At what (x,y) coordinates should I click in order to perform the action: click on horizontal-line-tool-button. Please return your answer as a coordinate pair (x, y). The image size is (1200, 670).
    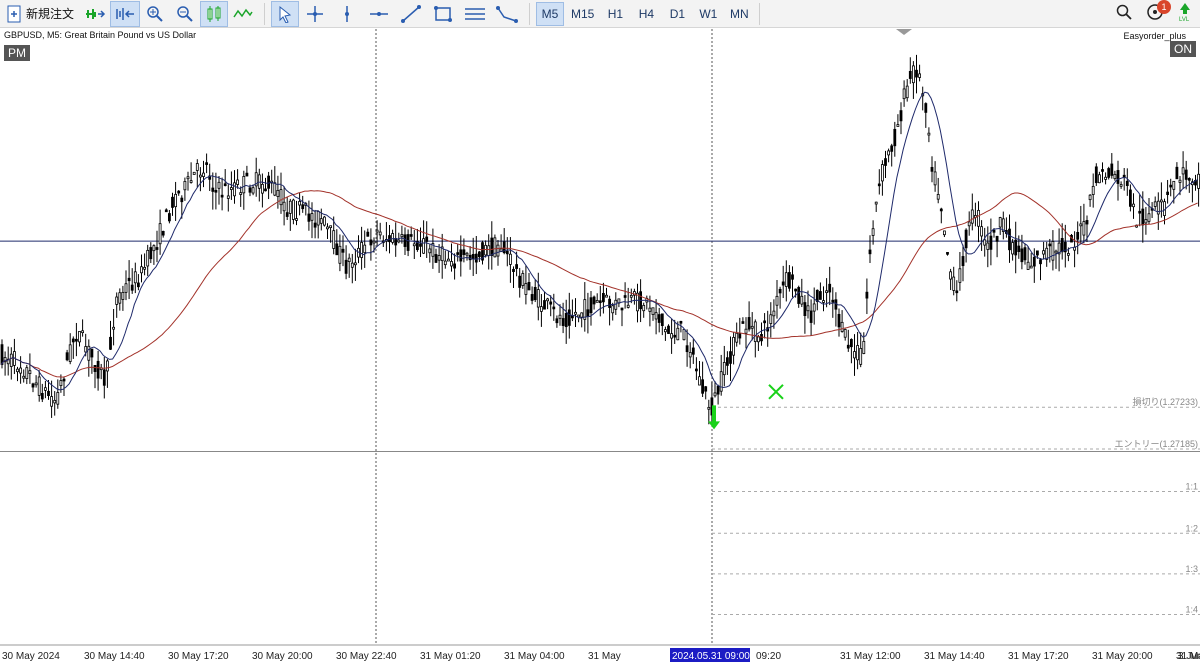
    Looking at the image, I should click on (379, 14).